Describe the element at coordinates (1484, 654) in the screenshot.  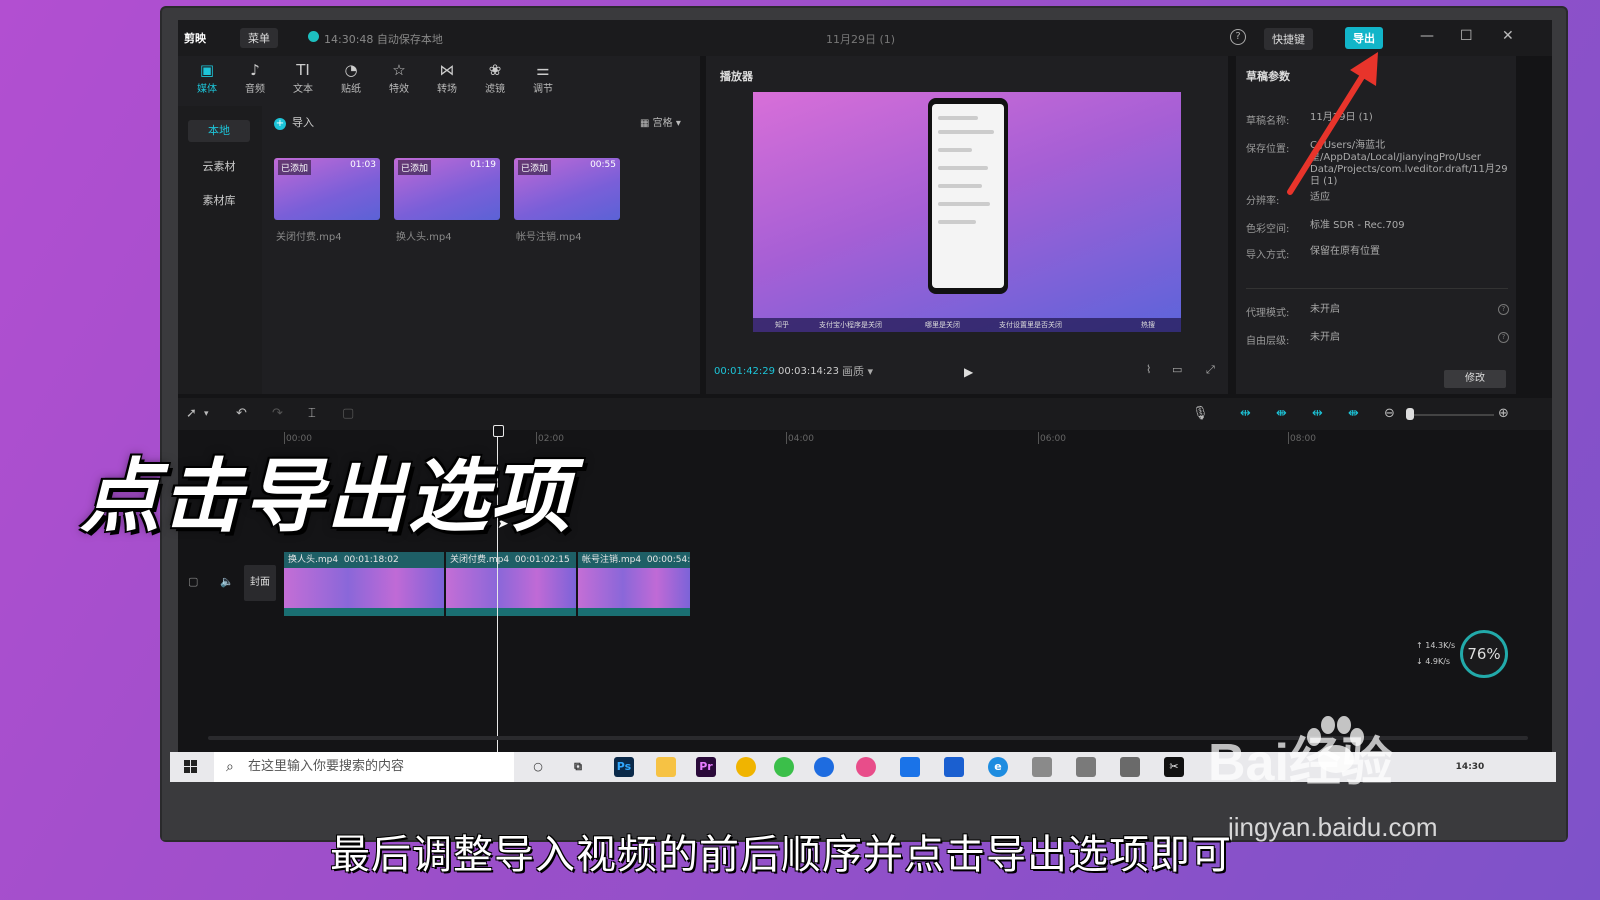
I see `cpu-gauge: 76%` at that location.